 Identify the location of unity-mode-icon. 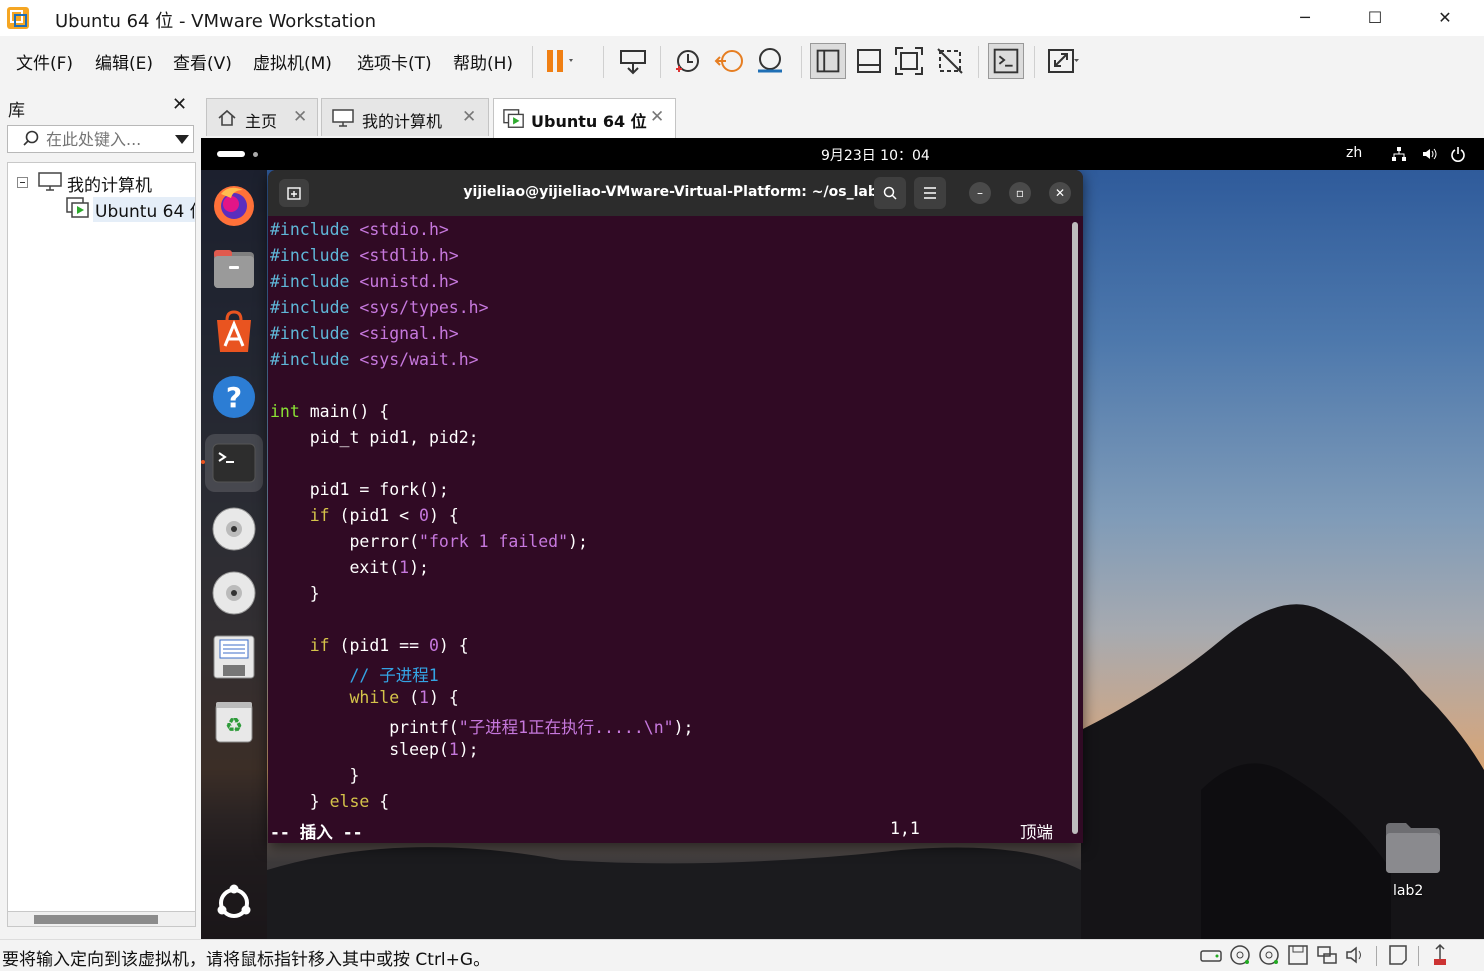
(950, 61).